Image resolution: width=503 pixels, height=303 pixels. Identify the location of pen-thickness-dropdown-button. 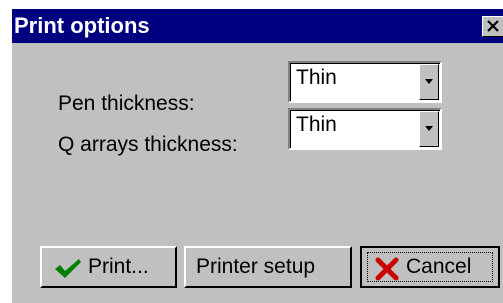
(429, 82).